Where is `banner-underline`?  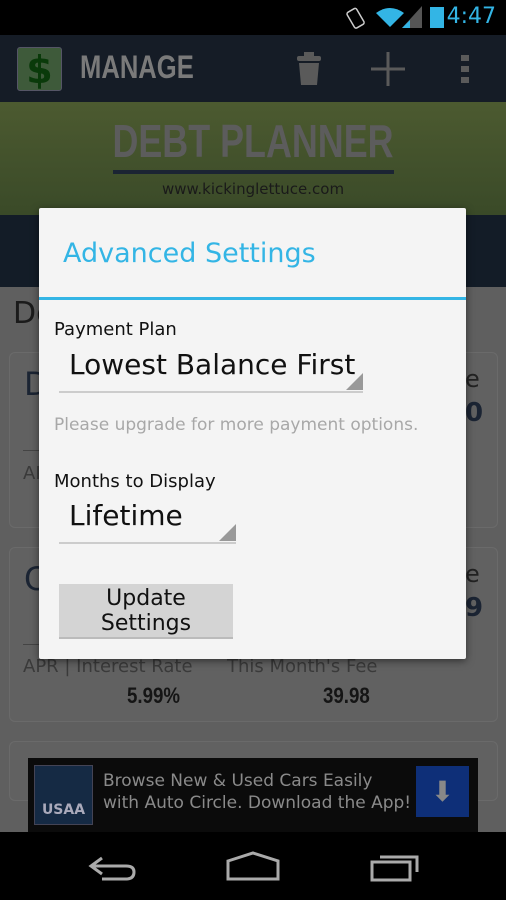 banner-underline is located at coordinates (253, 172).